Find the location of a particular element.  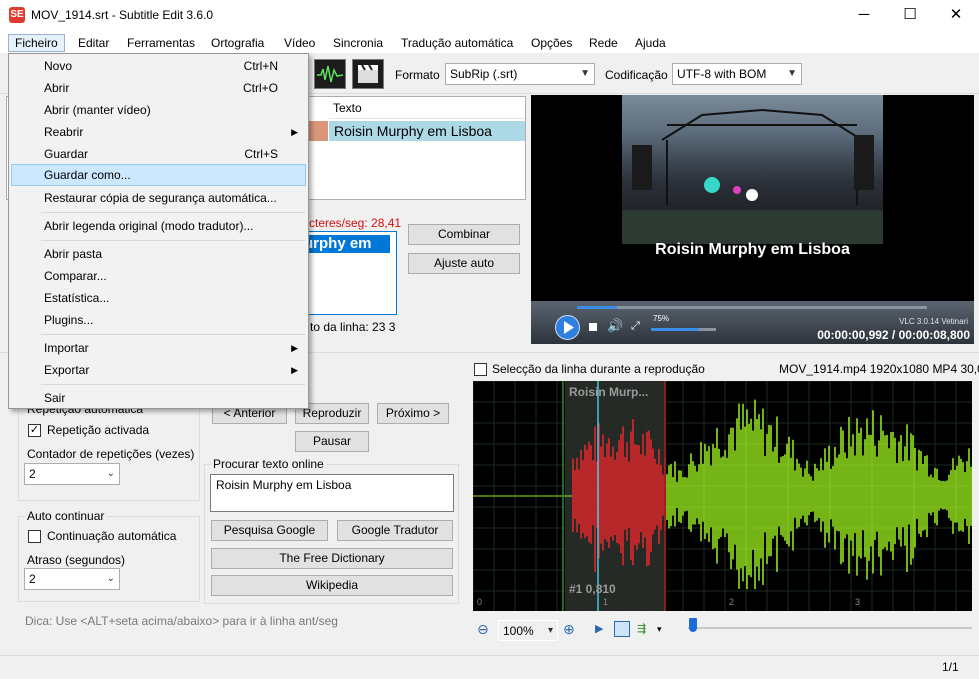

waveform-toggle-icon is located at coordinates (330, 74).